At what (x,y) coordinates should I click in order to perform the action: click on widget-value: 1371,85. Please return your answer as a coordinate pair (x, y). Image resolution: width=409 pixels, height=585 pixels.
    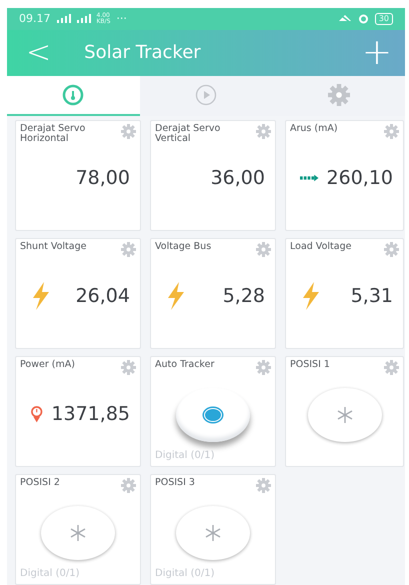
    Looking at the image, I should click on (90, 415).